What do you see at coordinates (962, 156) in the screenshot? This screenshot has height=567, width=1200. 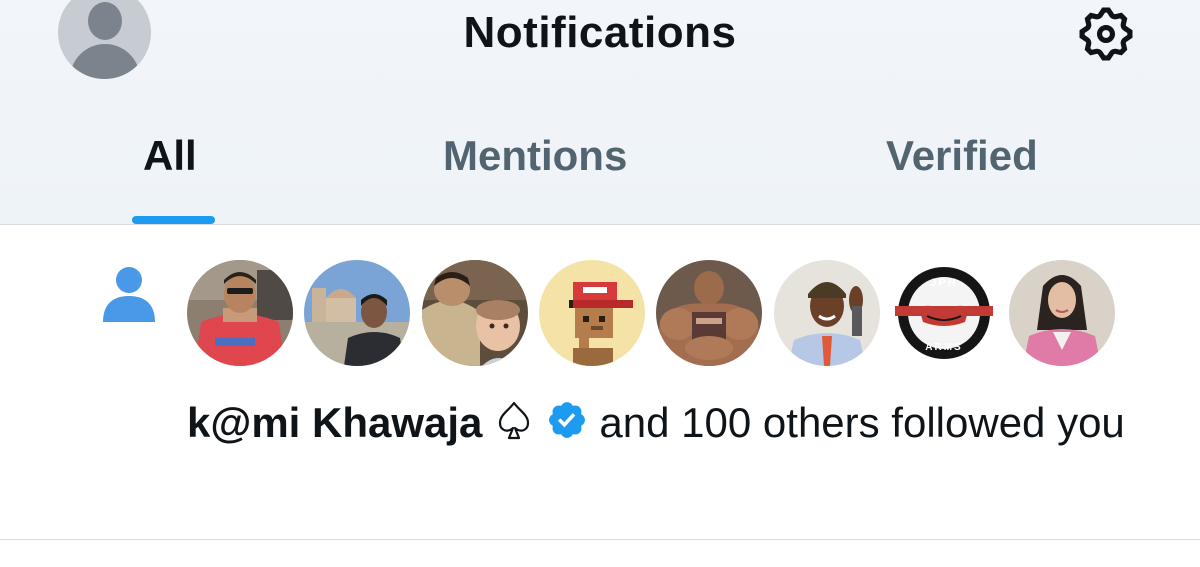 I see `tab-verified: Verified` at bounding box center [962, 156].